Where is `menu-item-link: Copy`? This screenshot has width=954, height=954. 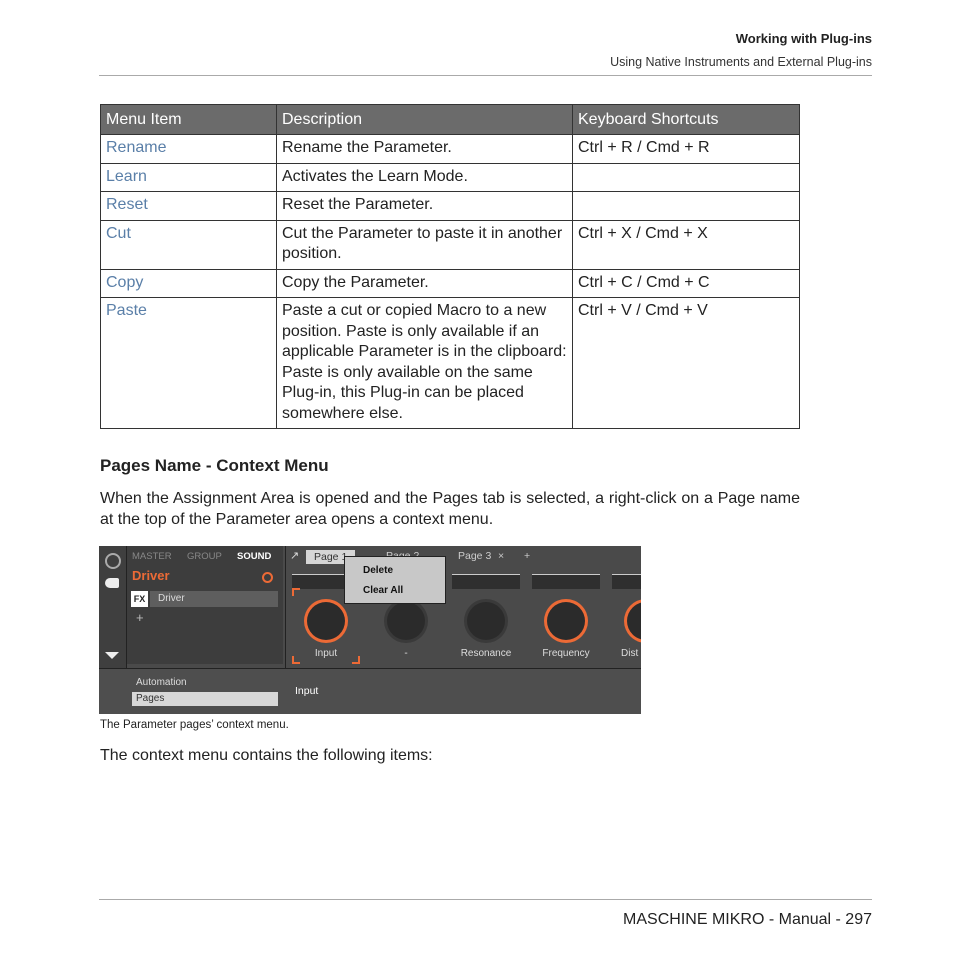
menu-item-link: Copy is located at coordinates (188, 283).